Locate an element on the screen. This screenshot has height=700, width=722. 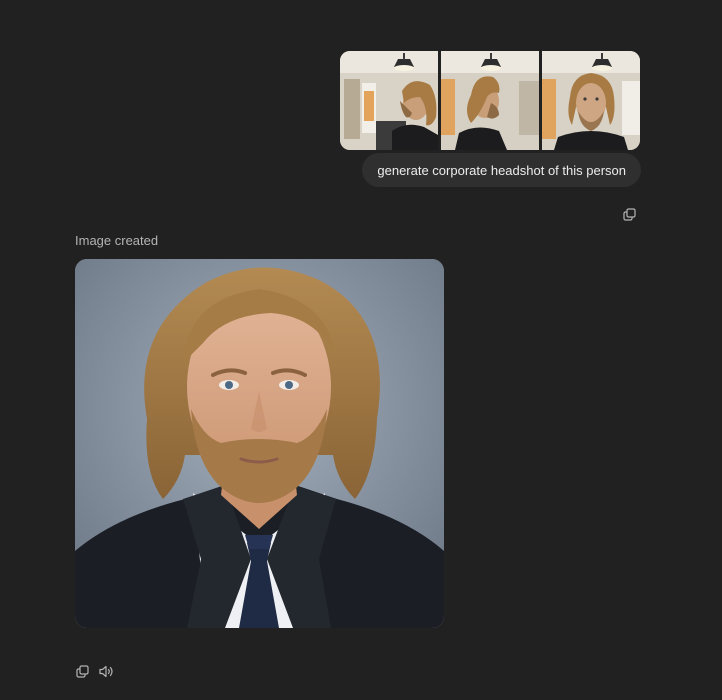
copy-user-message-button is located at coordinates (629, 214).